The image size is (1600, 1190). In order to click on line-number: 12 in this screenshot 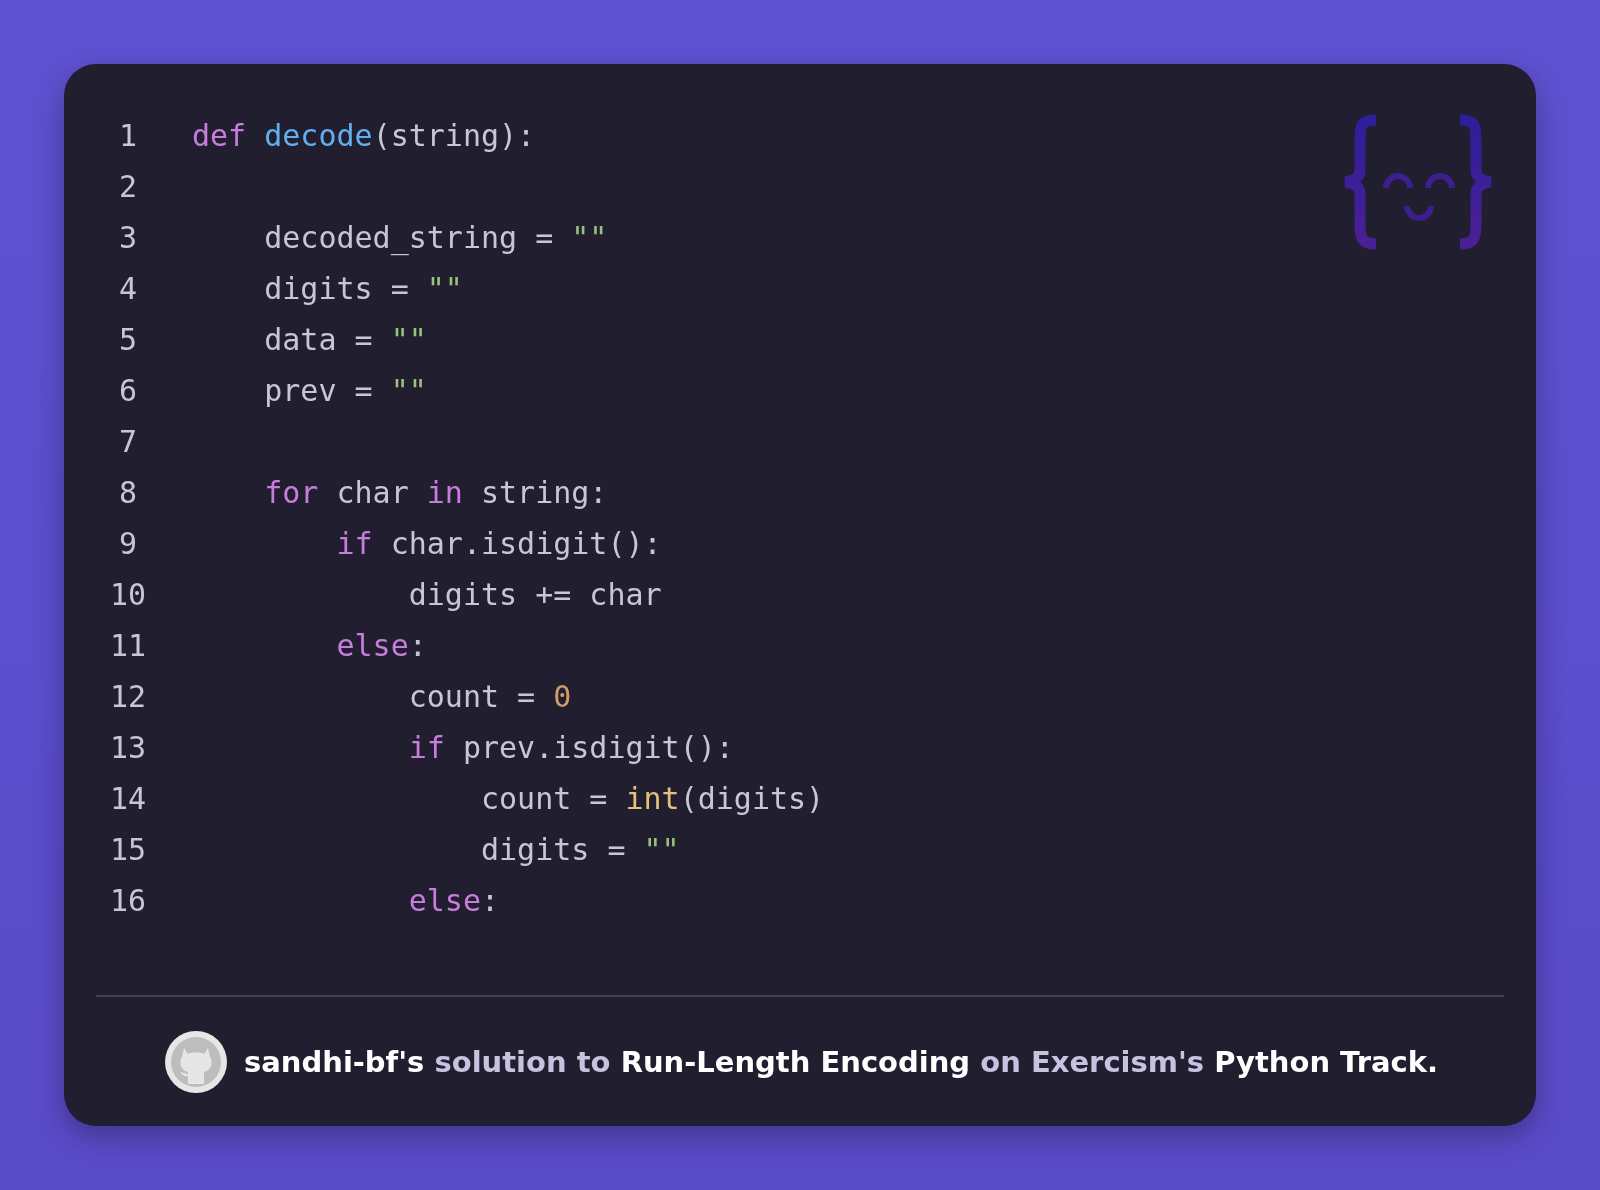, I will do `click(128, 696)`.